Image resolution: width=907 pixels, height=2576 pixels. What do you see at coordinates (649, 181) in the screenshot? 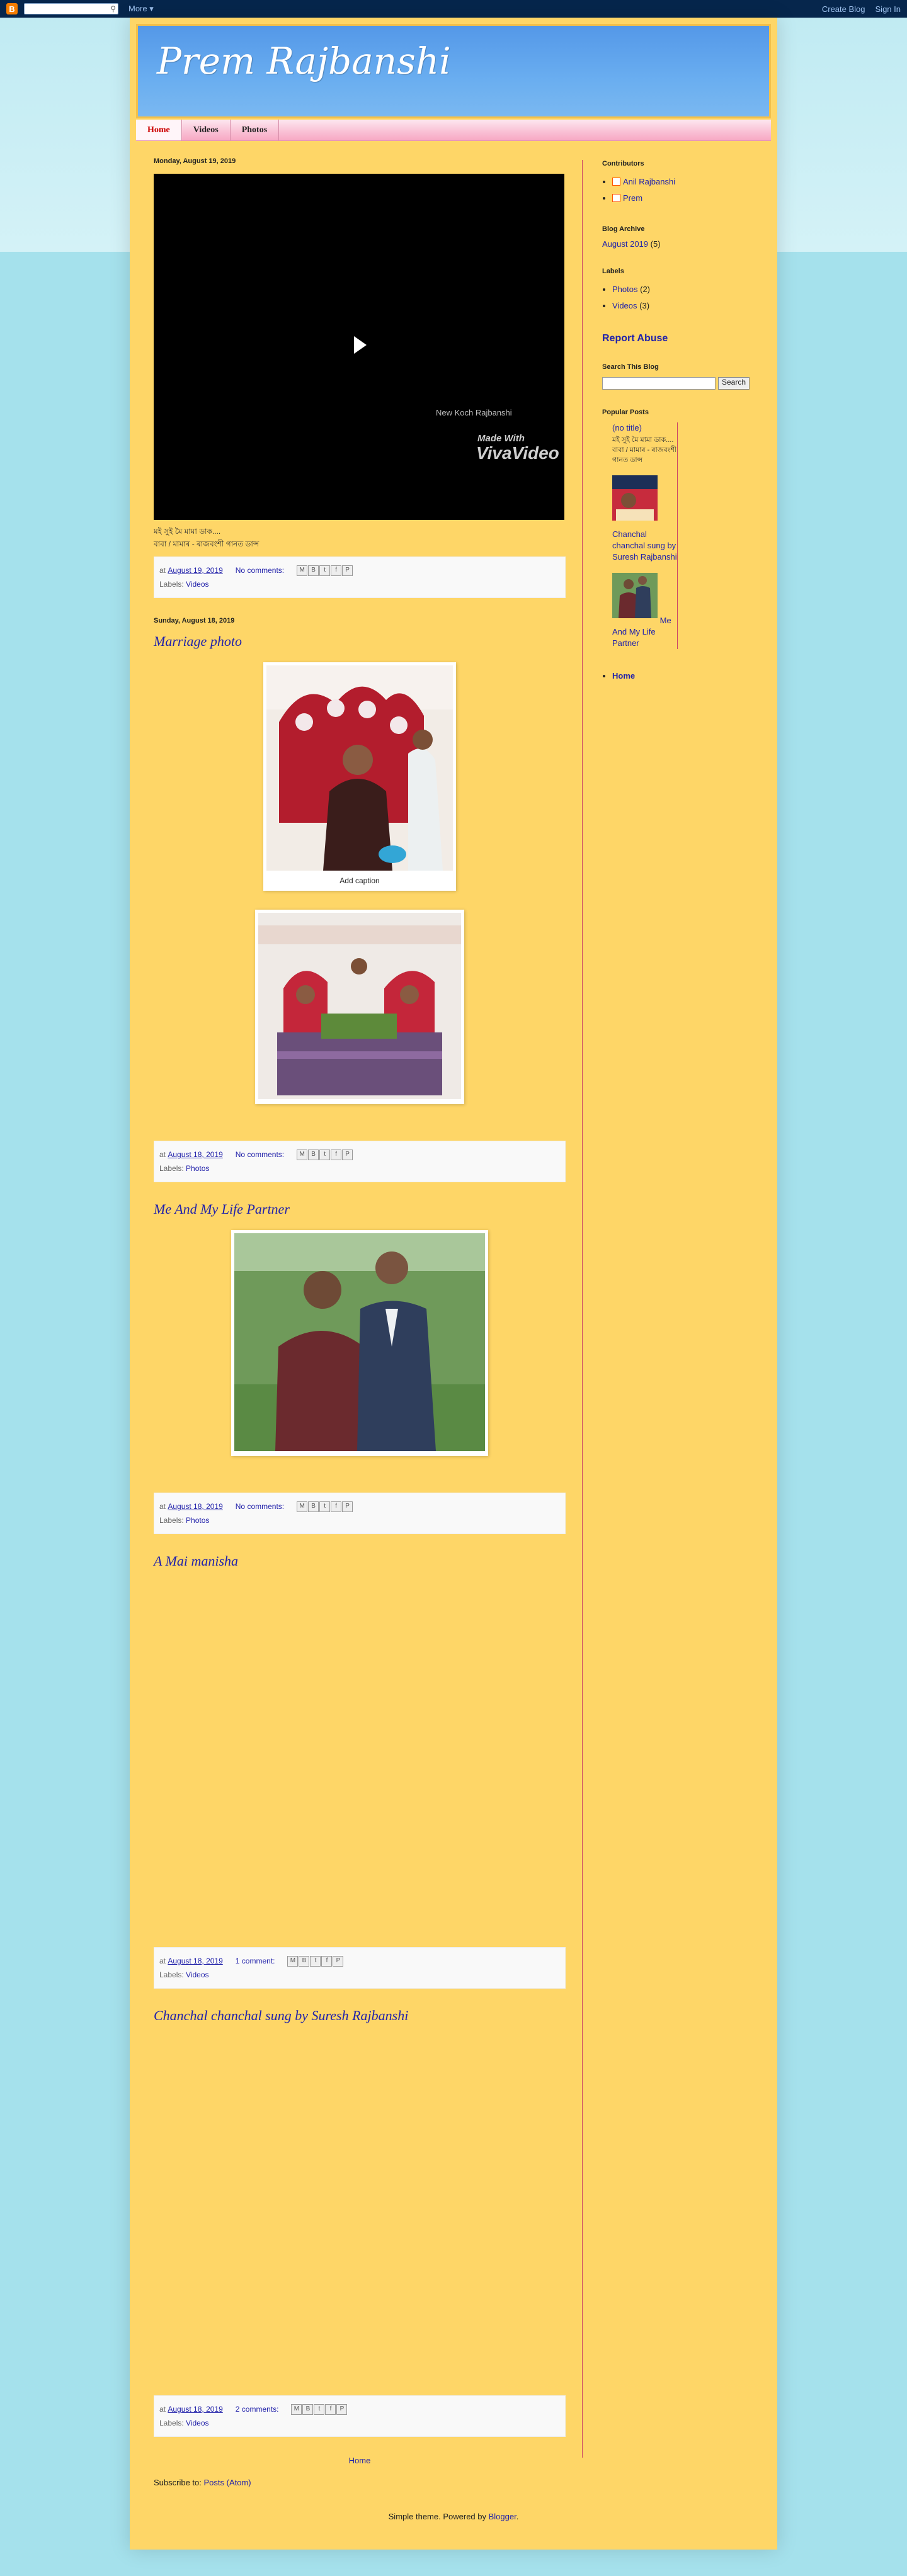
I see `contributor-link: Anil Rajbanshi` at bounding box center [649, 181].